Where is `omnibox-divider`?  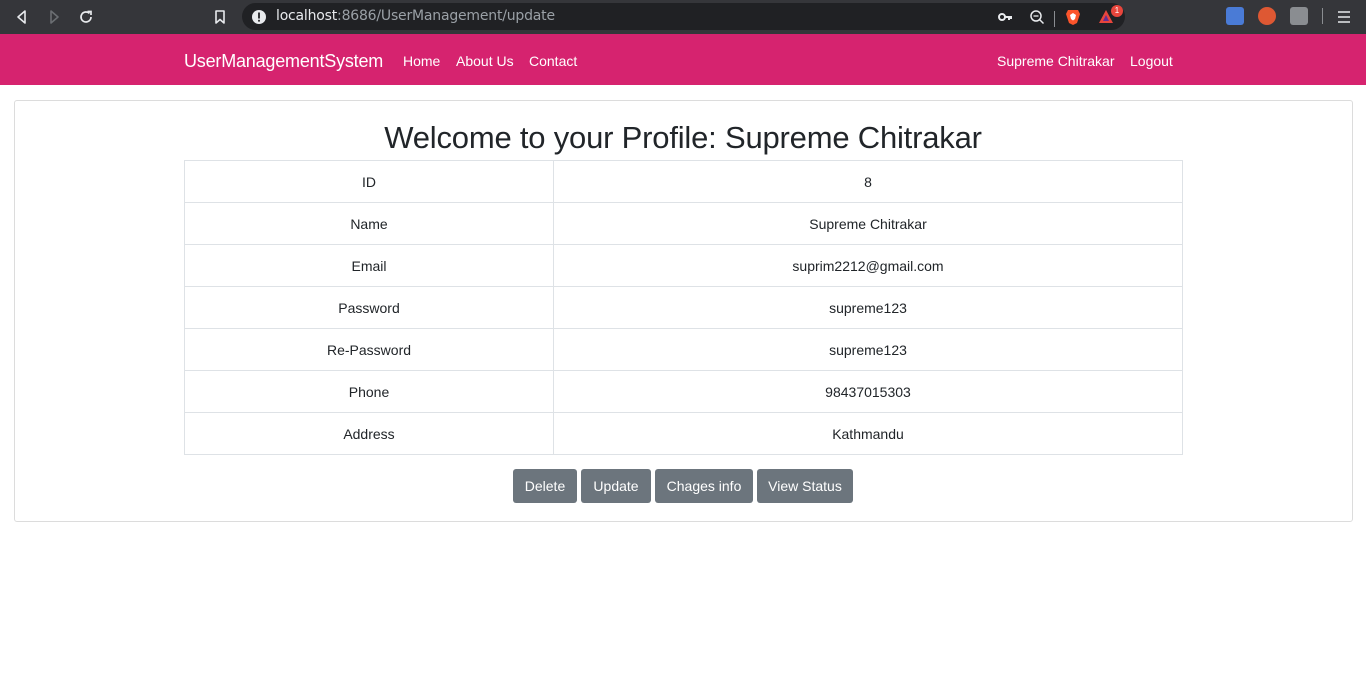 omnibox-divider is located at coordinates (1054, 19).